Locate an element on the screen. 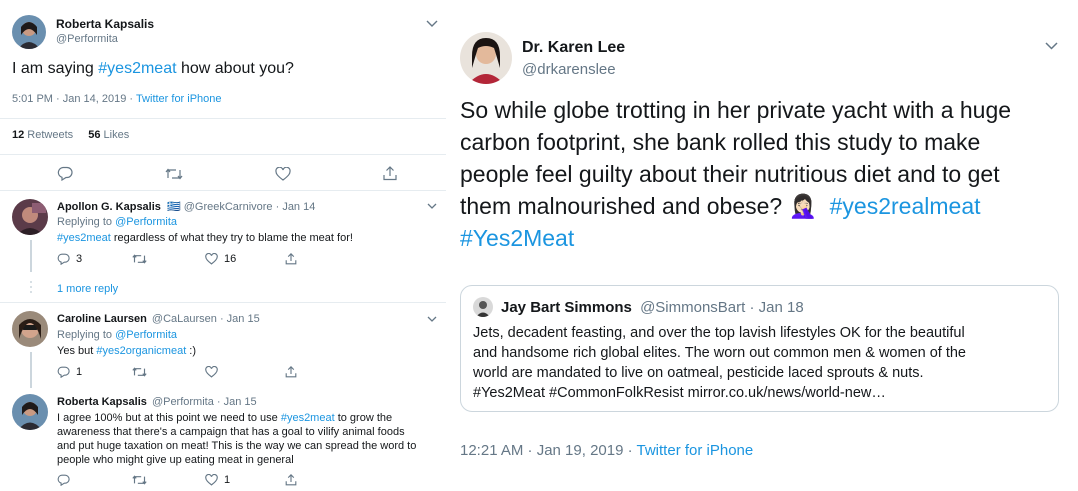  reply-text: Yes but #yes2organicmeat :) is located at coordinates (127, 351).